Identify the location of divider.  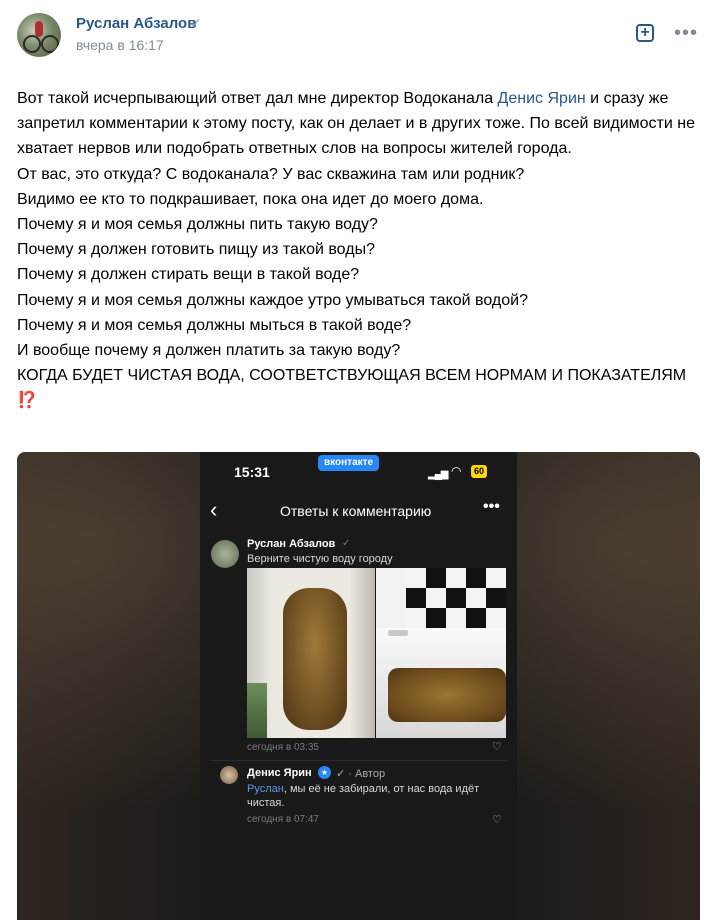
(358, 760).